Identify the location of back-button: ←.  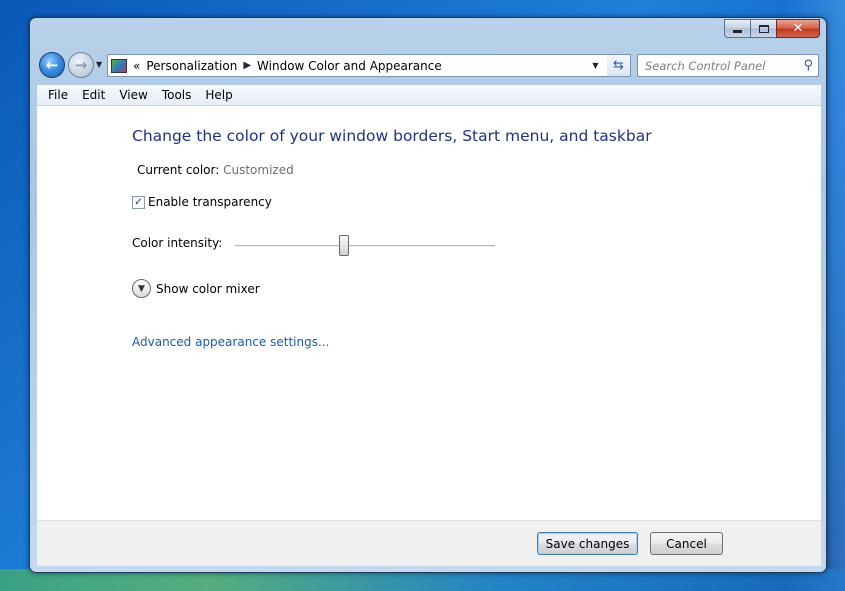
(52, 65).